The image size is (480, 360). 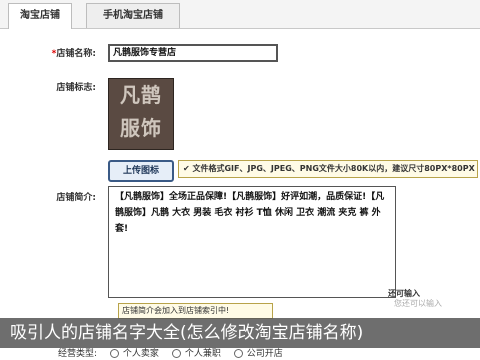 I want to click on shop-logo-image: 凡鹊 服饰, so click(x=141, y=114).